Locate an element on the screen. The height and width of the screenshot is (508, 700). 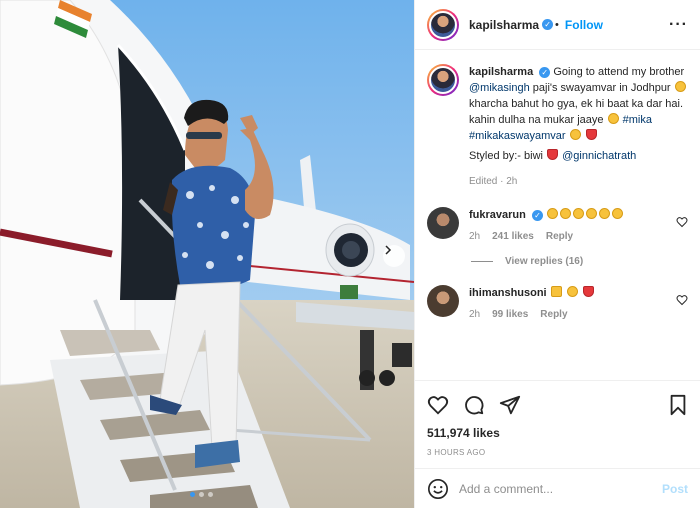
view-replies-label: View replies (16) is located at coordinates (544, 261).